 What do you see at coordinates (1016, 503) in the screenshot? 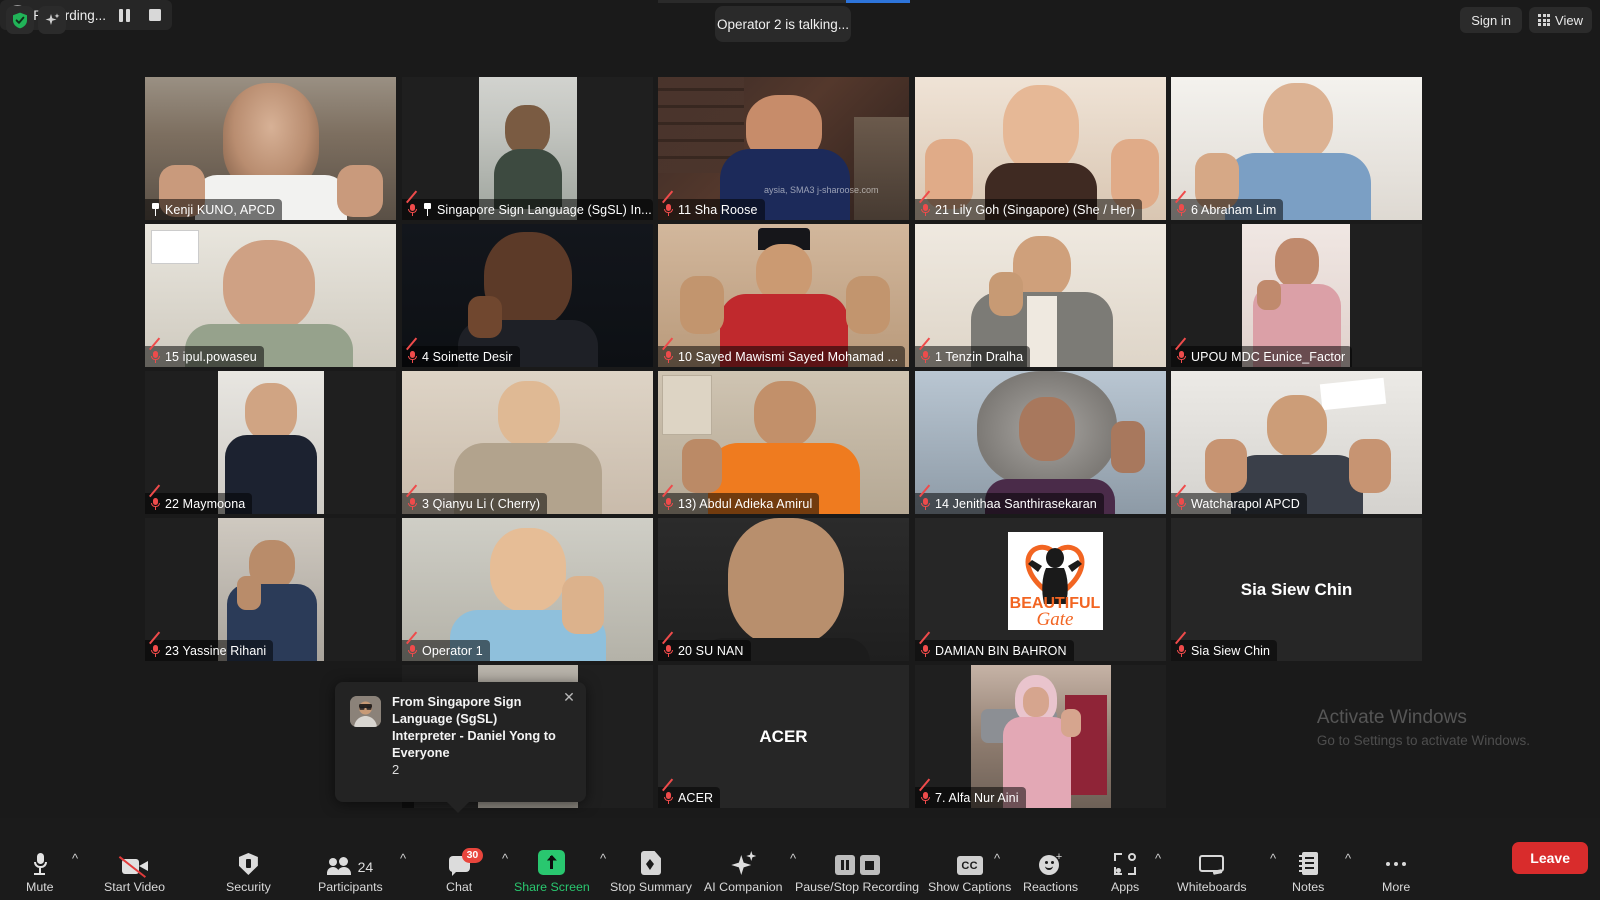
I see `participant-name: 14 Jenithaa Santhirasekaran` at bounding box center [1016, 503].